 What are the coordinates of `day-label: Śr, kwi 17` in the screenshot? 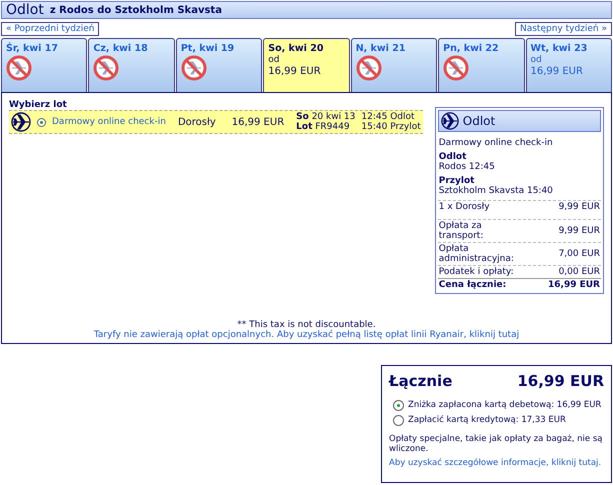 It's located at (32, 48).